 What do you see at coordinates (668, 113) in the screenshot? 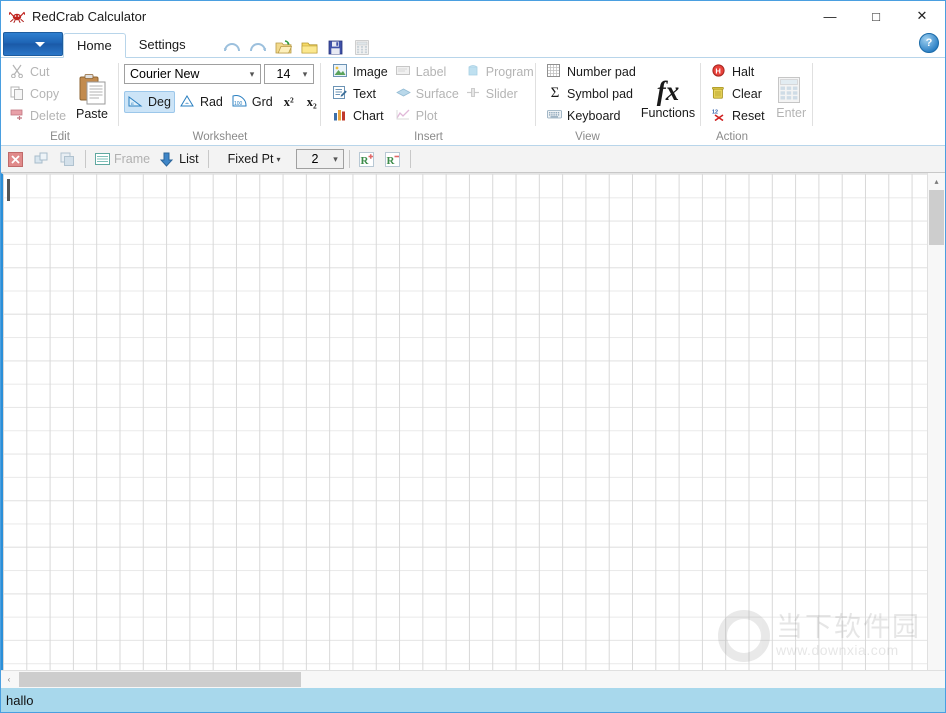
I see `functions-label: Functions` at bounding box center [668, 113].